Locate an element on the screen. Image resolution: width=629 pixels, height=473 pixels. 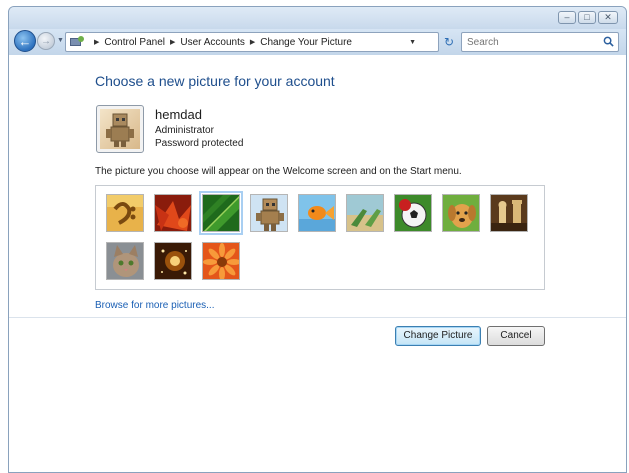
chevron-down-icon: ▼ is located at coordinates (412, 42).